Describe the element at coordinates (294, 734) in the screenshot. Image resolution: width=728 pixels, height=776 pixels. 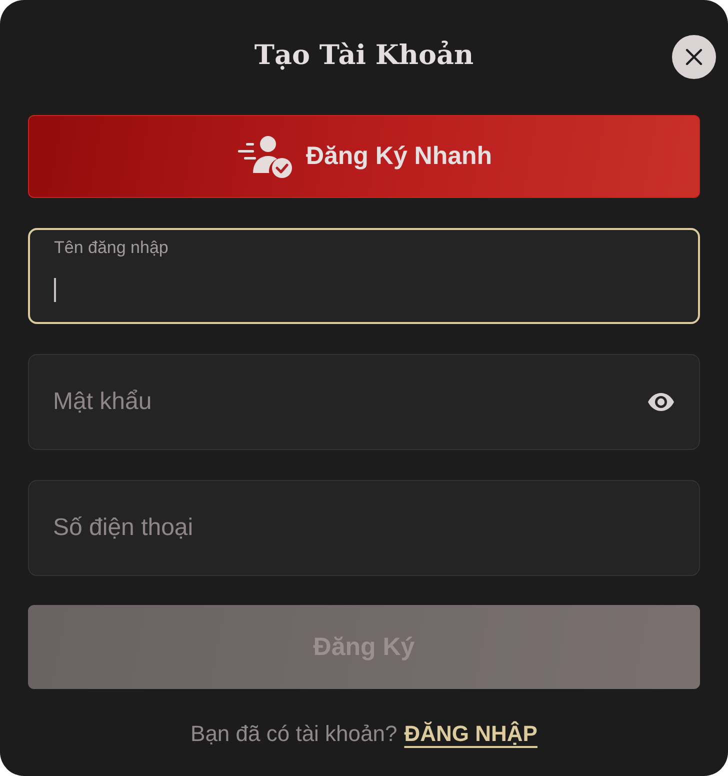
I see `login-prompt: Bạn đã có tài khoản?` at that location.